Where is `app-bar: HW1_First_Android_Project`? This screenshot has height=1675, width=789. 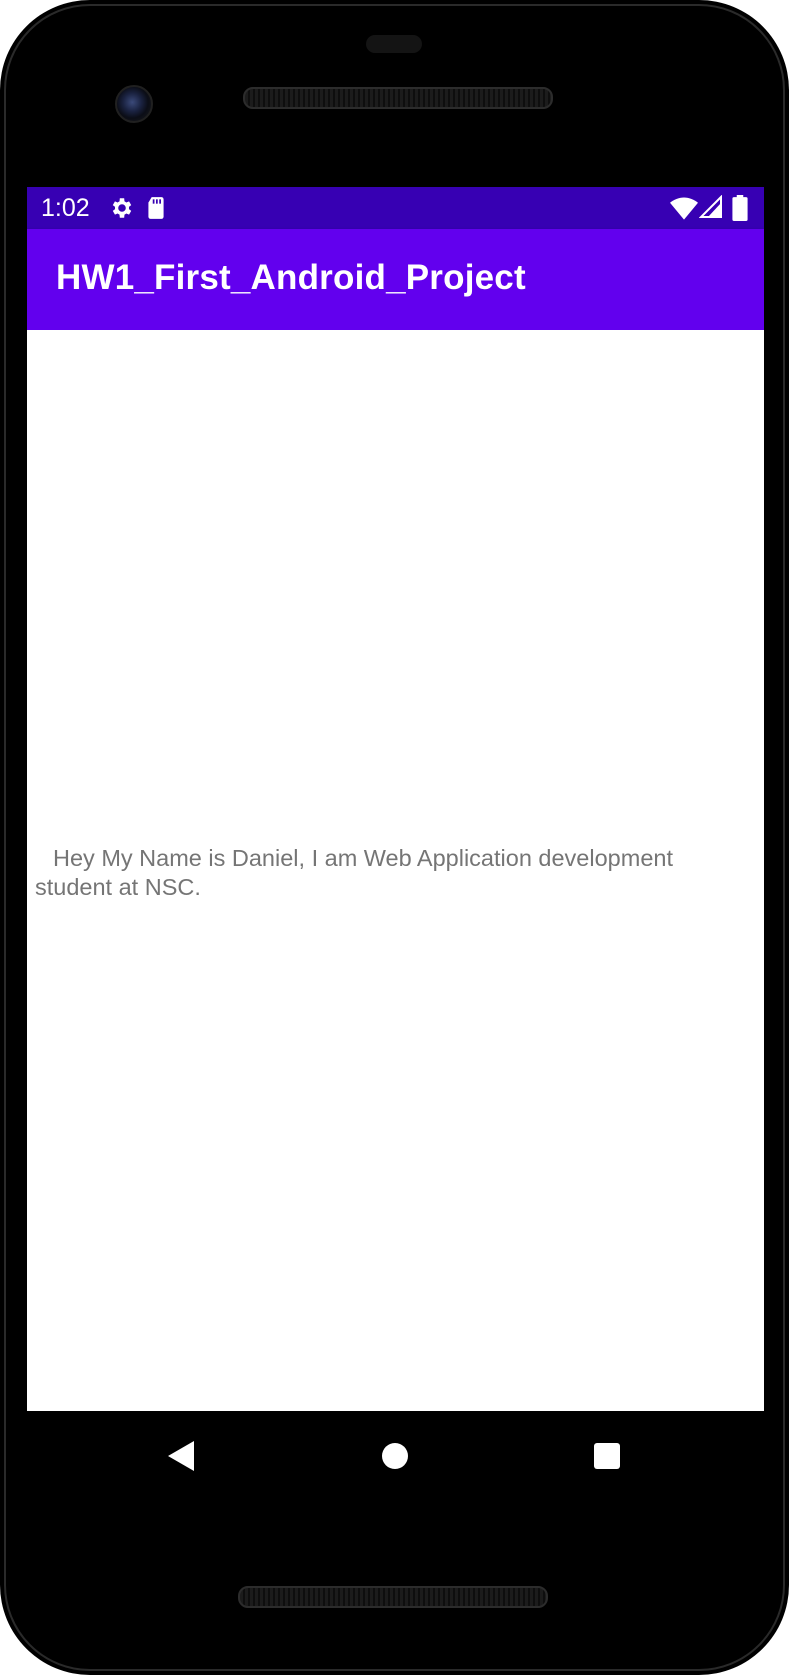 app-bar: HW1_First_Android_Project is located at coordinates (395, 279).